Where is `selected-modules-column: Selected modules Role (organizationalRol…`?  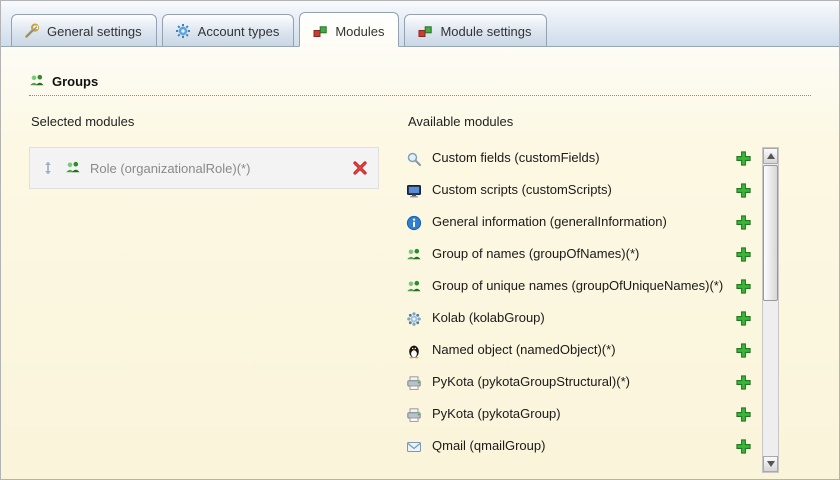
selected-modules-column: Selected modules Role (organizationalRol… is located at coordinates (204, 151).